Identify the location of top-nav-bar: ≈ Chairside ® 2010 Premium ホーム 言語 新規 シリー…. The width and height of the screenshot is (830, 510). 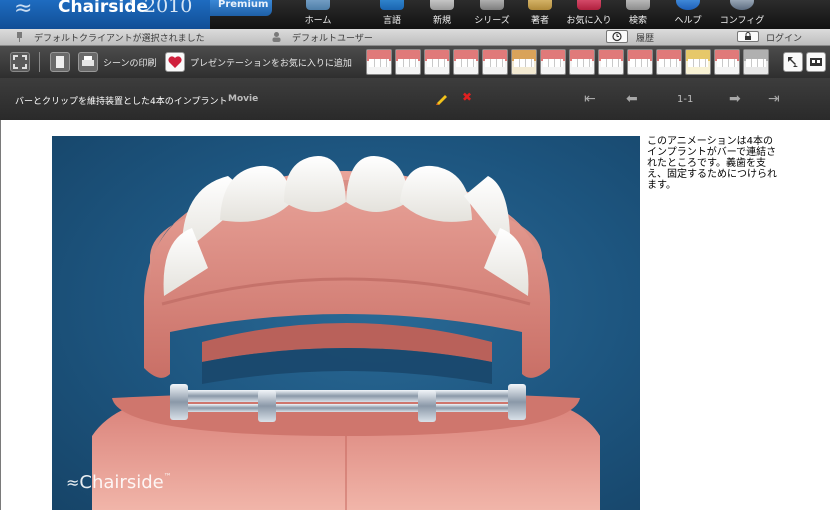
(415, 14).